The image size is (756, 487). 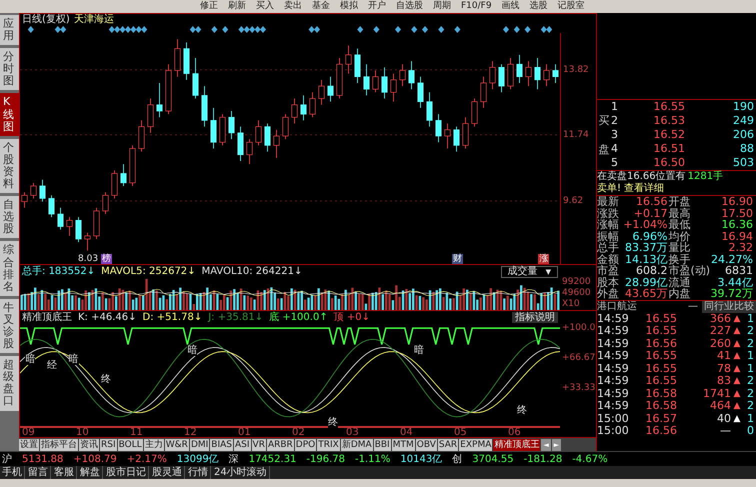 What do you see at coordinates (737, 213) in the screenshot?
I see `stat-value: 17.50` at bounding box center [737, 213].